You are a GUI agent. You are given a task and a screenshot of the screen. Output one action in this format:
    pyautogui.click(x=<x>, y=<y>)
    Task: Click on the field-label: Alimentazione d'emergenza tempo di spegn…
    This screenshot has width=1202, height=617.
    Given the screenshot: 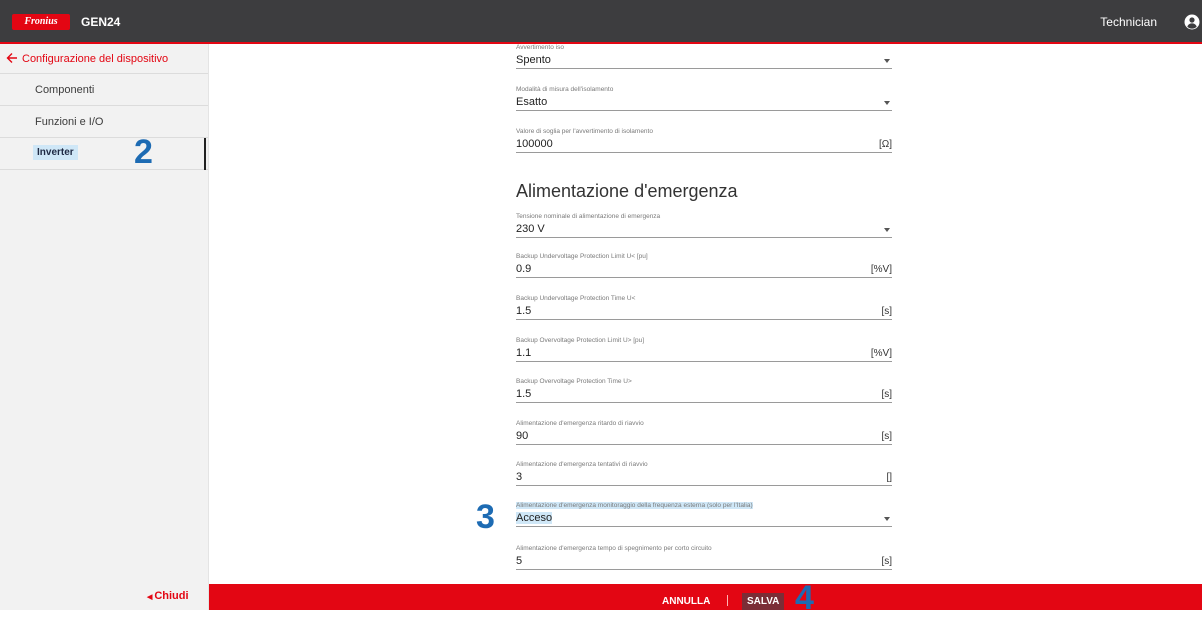 What is the action you would take?
    pyautogui.click(x=614, y=548)
    